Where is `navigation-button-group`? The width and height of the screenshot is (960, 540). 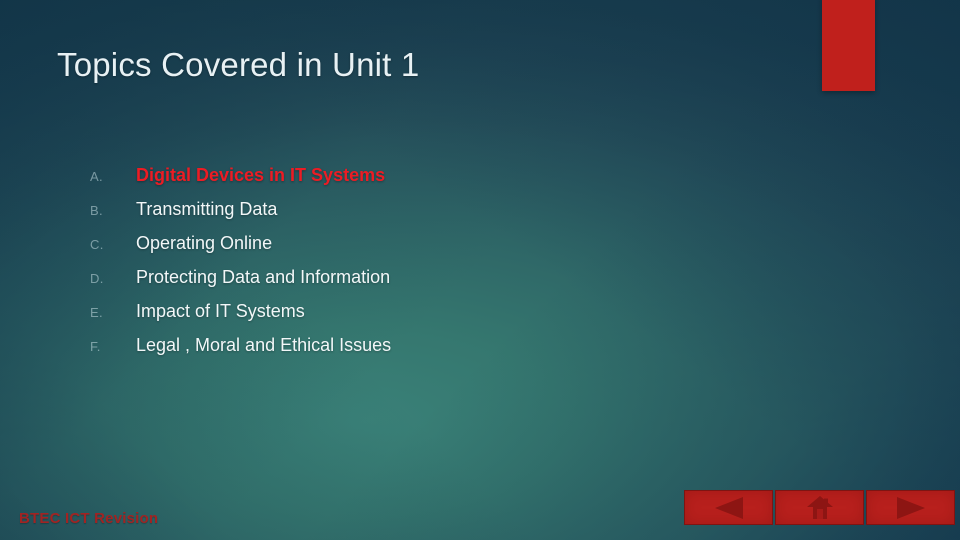
navigation-button-group is located at coordinates (820, 507).